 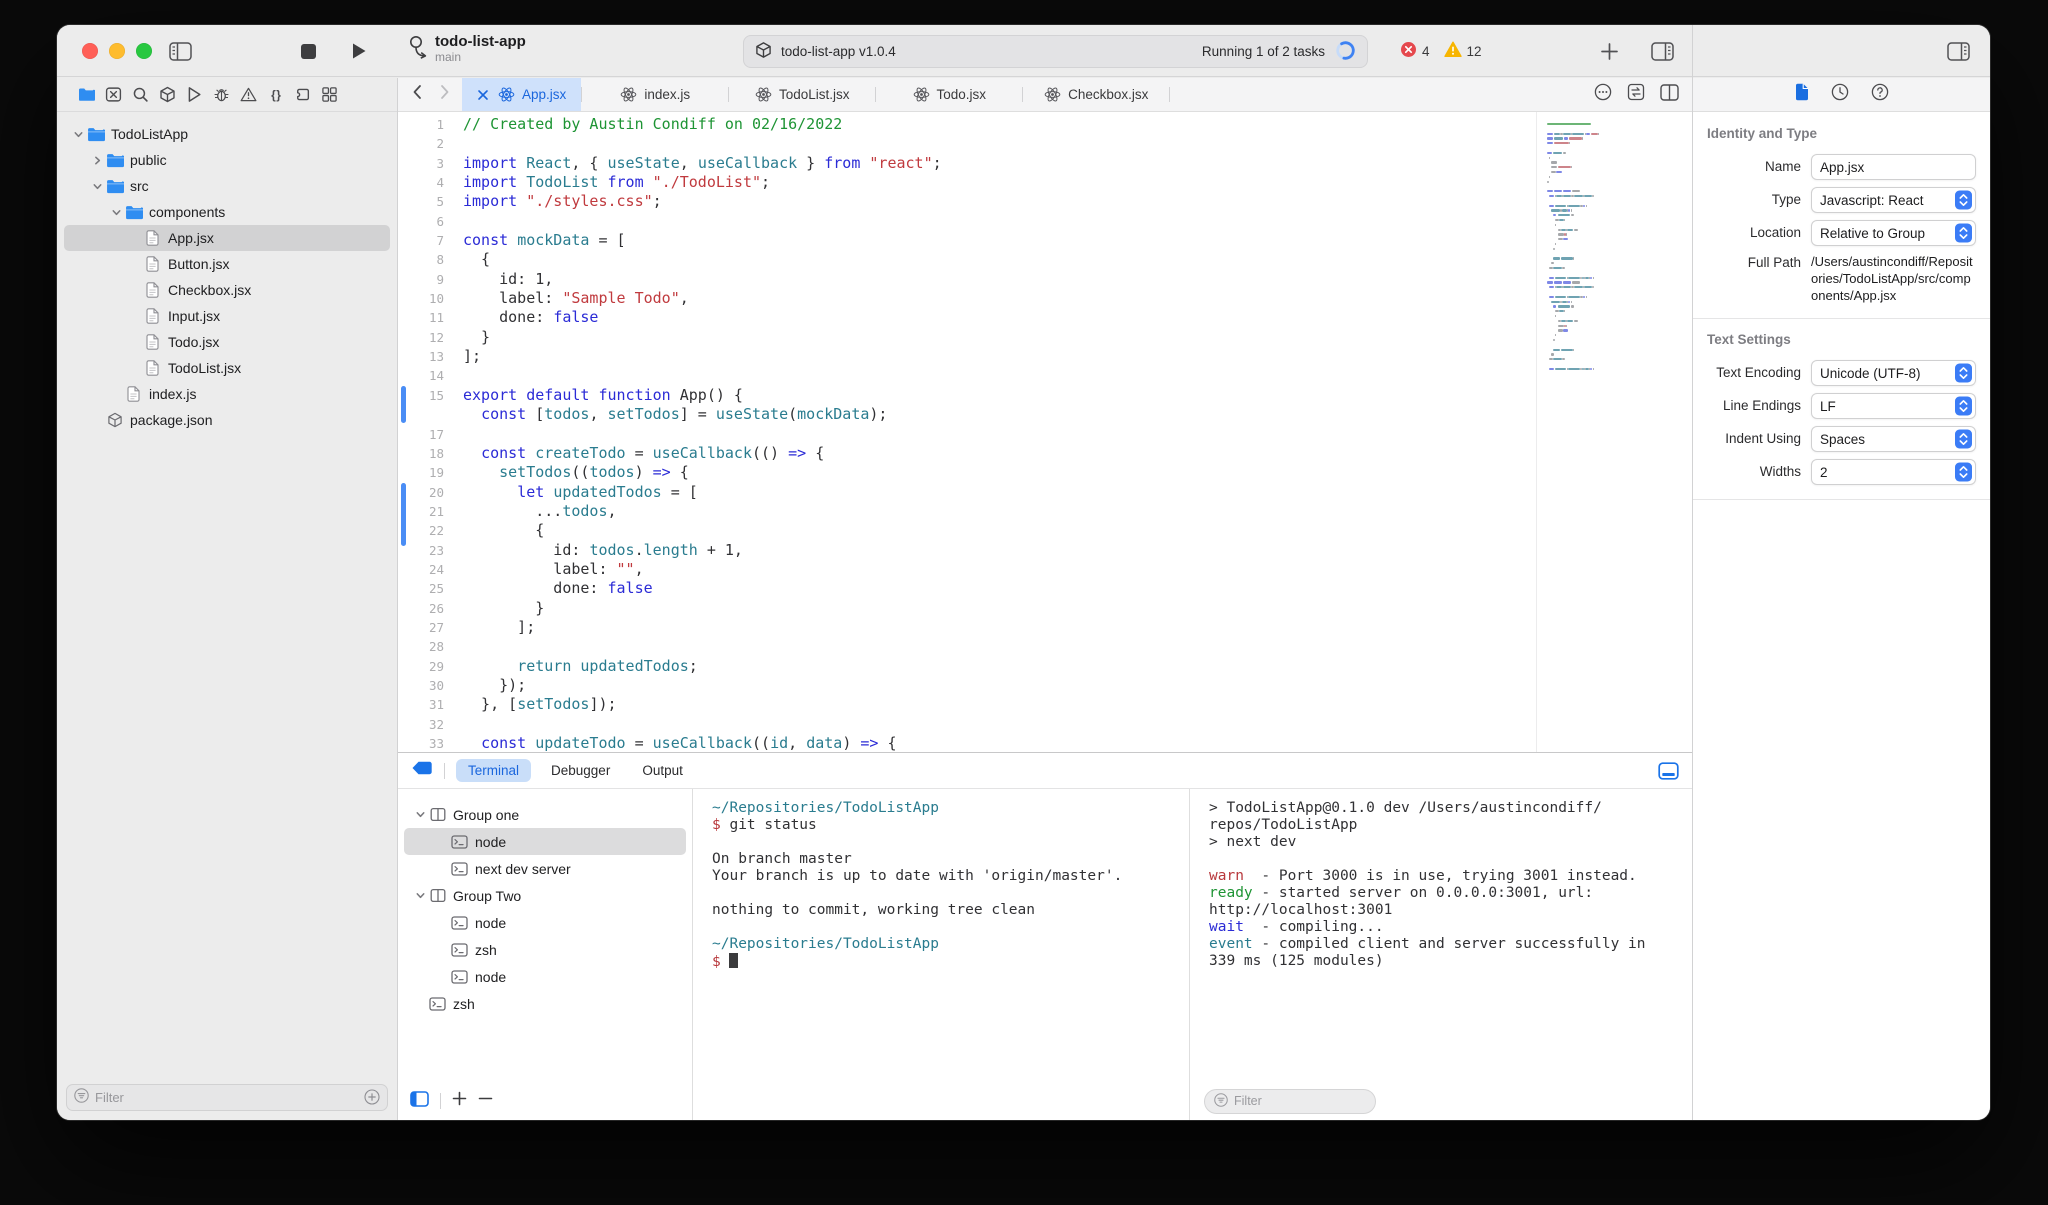 What do you see at coordinates (1609, 51) in the screenshot?
I see `add-button` at bounding box center [1609, 51].